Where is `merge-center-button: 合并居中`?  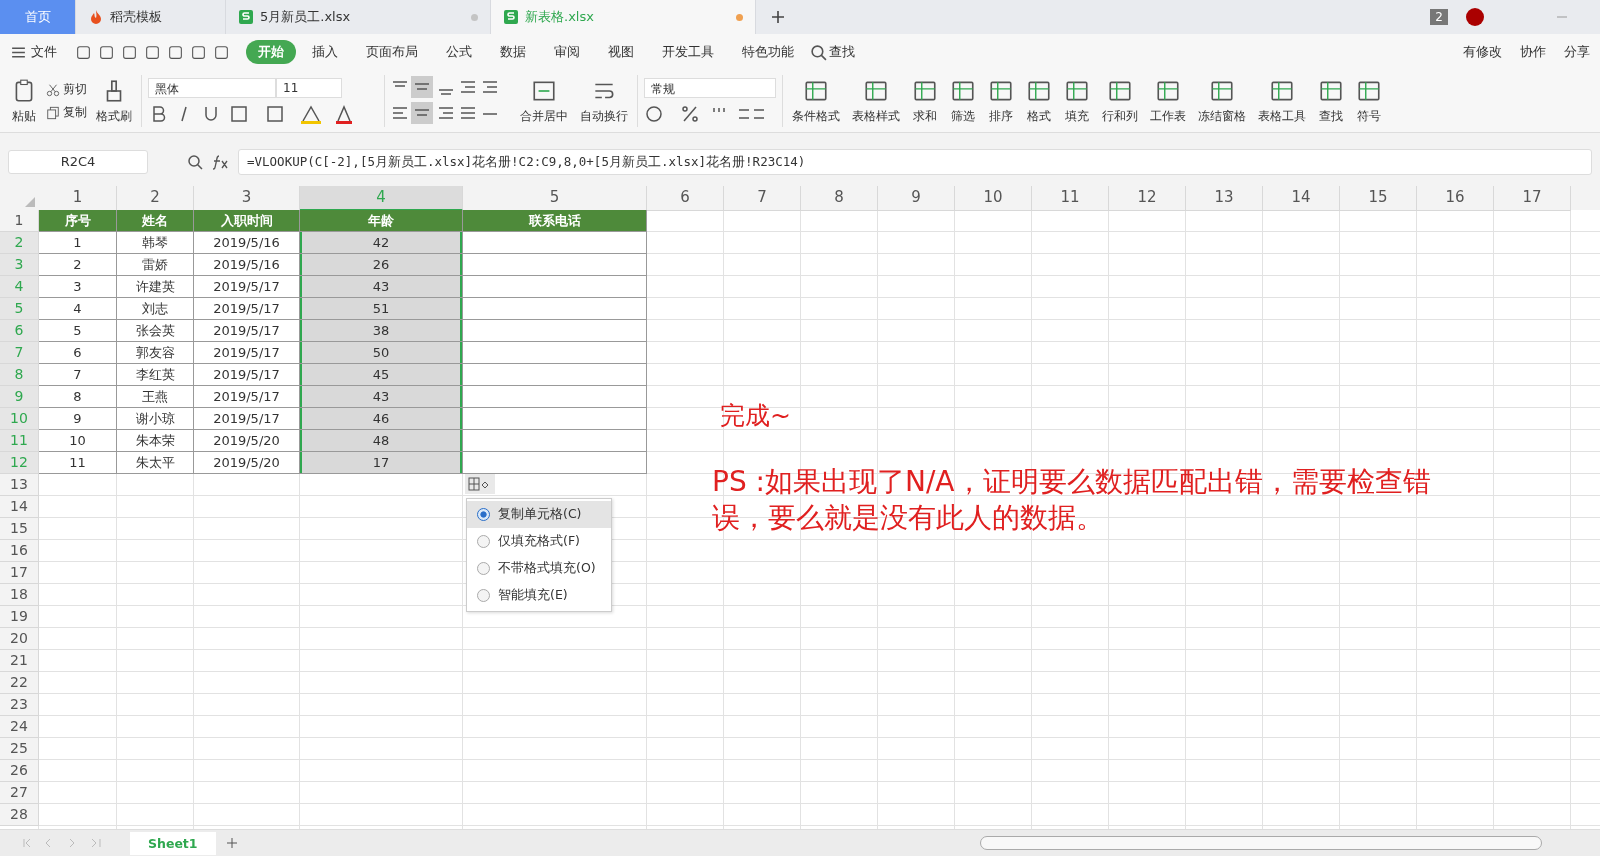 merge-center-button: 合并居中 is located at coordinates (544, 101).